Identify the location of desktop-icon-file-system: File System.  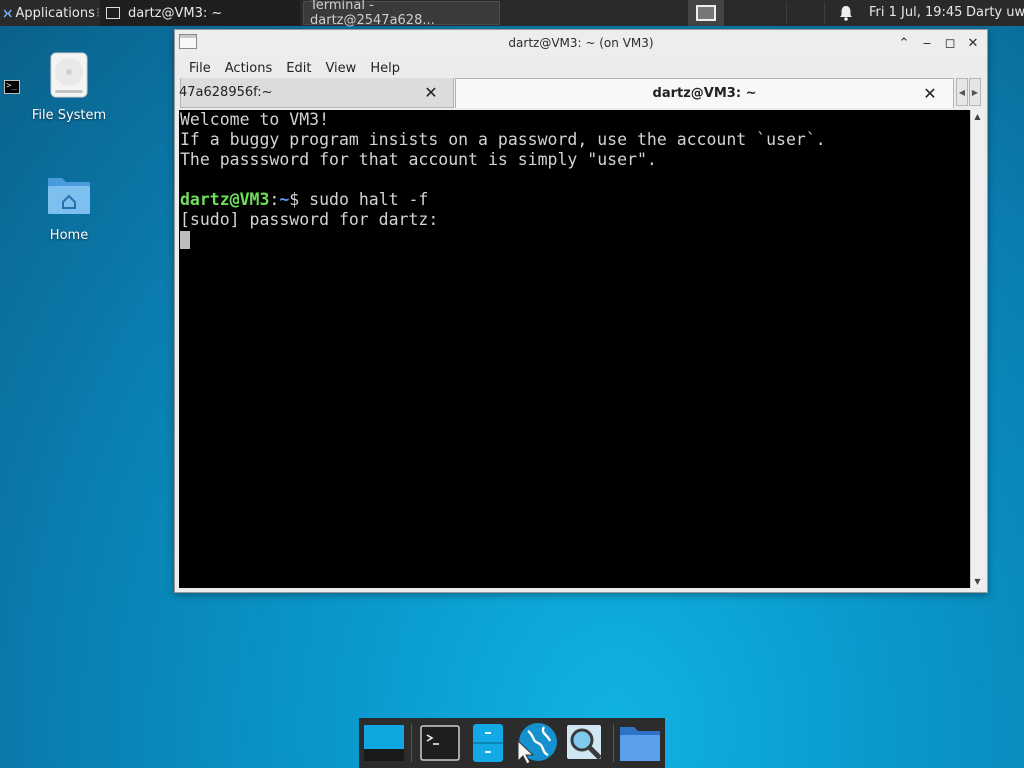
(69, 87).